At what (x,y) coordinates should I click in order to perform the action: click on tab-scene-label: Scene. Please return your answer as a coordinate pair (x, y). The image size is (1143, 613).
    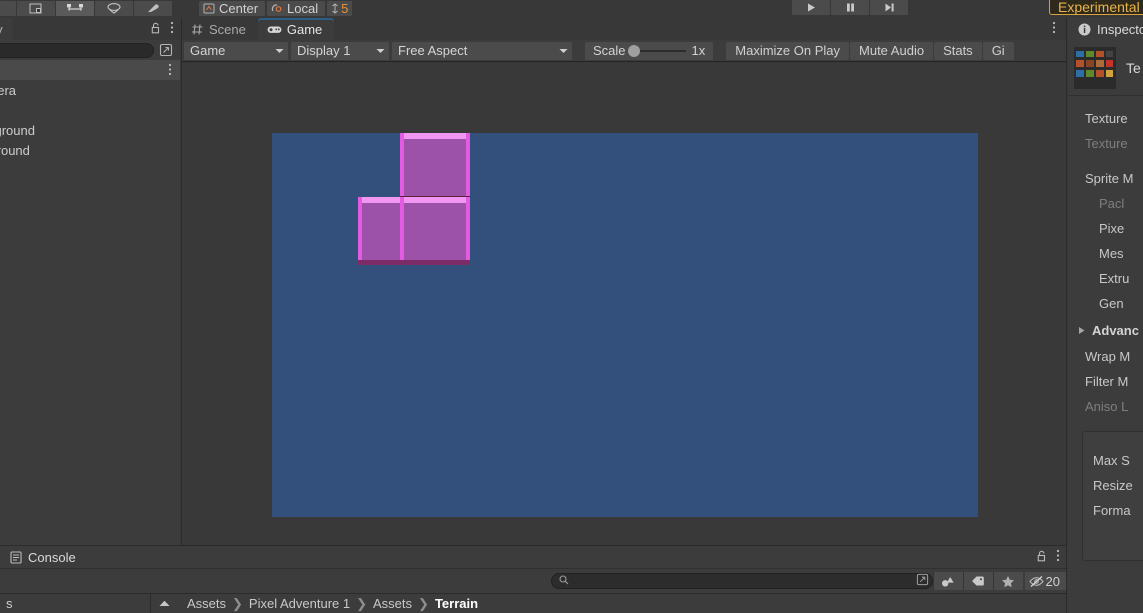
    Looking at the image, I should click on (227, 29).